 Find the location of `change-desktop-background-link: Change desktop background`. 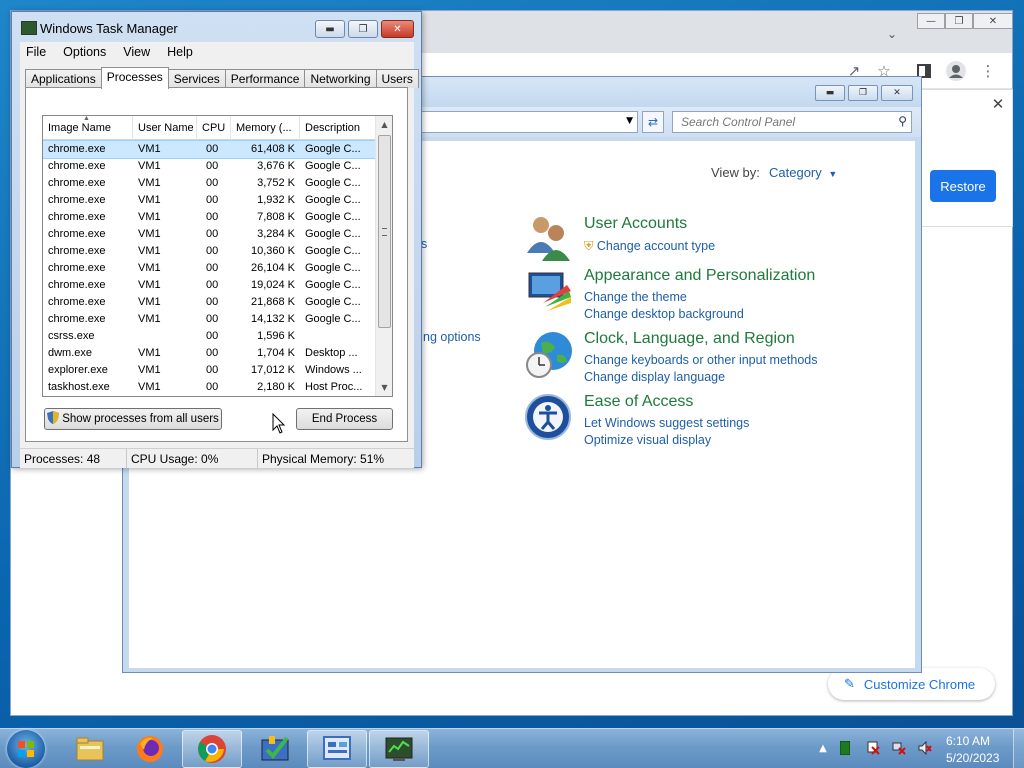

change-desktop-background-link: Change desktop background is located at coordinates (664, 314).